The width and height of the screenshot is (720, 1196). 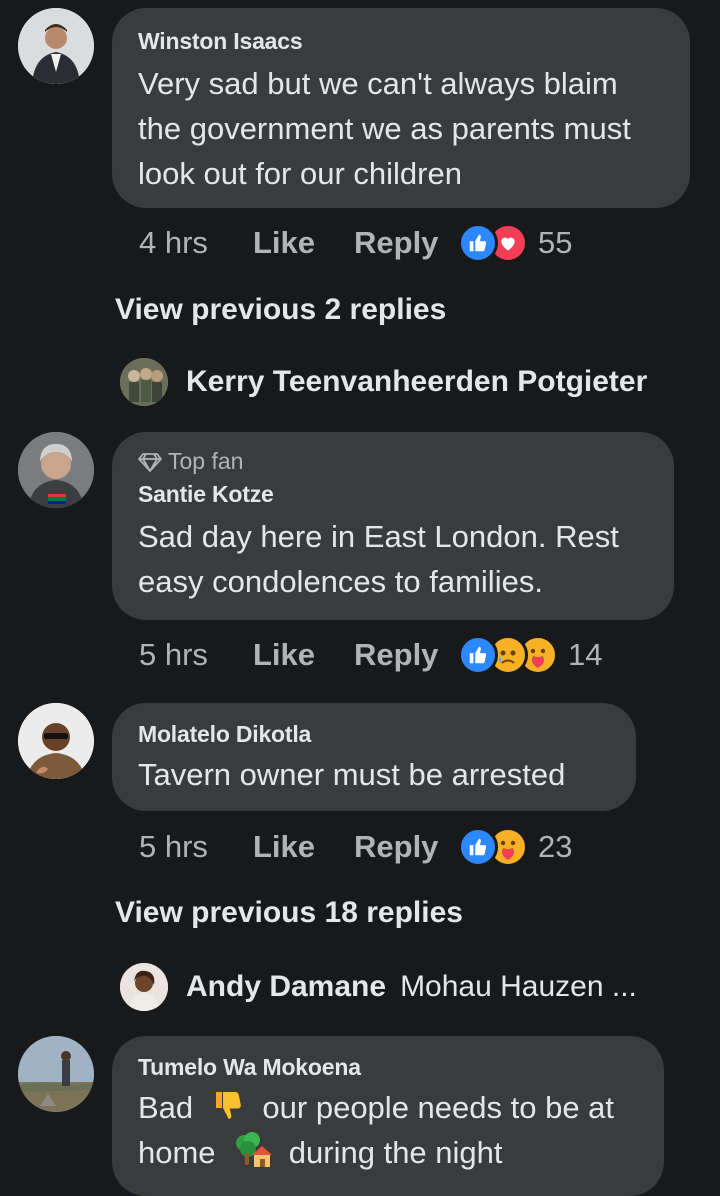 What do you see at coordinates (401, 41) in the screenshot?
I see `comment-author: Winston Isaacs` at bounding box center [401, 41].